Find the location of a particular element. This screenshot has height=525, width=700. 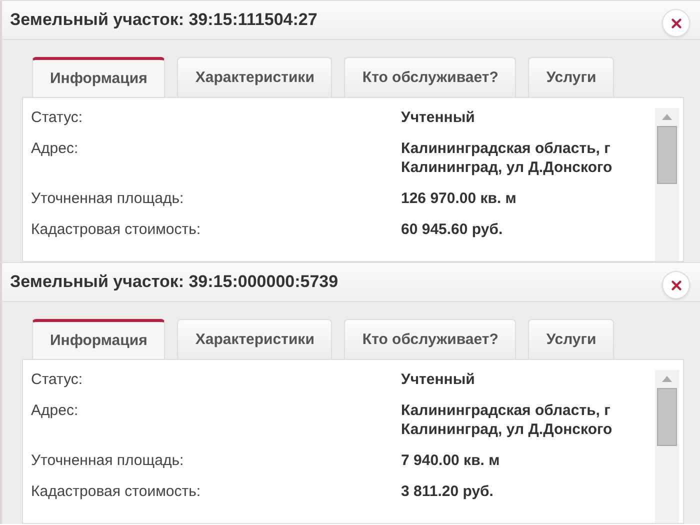

dialog-title: Земельный участок: 39:15:111504:27 is located at coordinates (164, 20).